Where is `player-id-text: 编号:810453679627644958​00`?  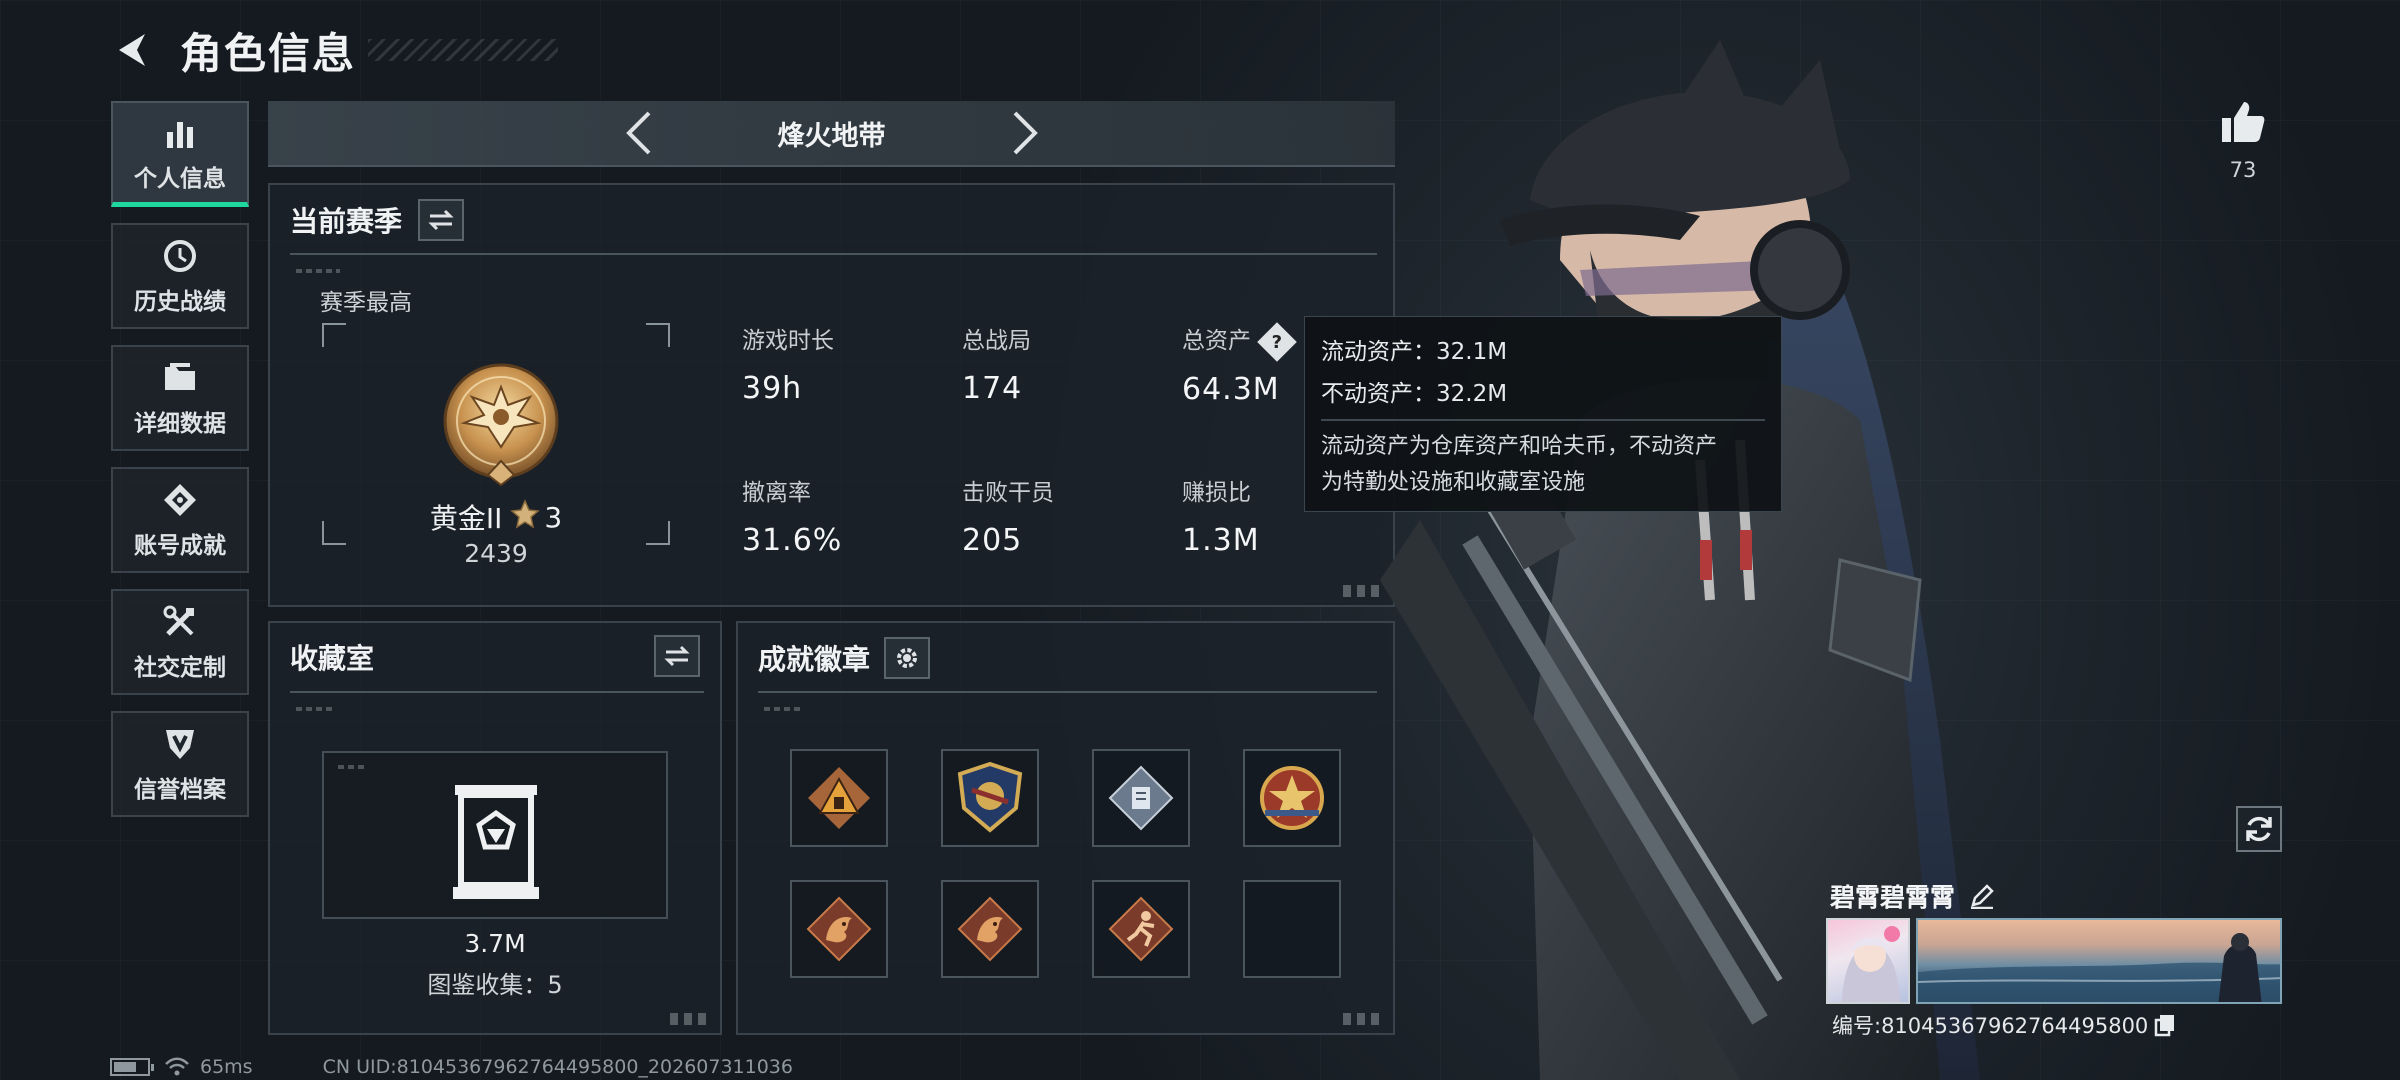
player-id-text: 编号:810453679627644958​00 is located at coordinates (1990, 1026).